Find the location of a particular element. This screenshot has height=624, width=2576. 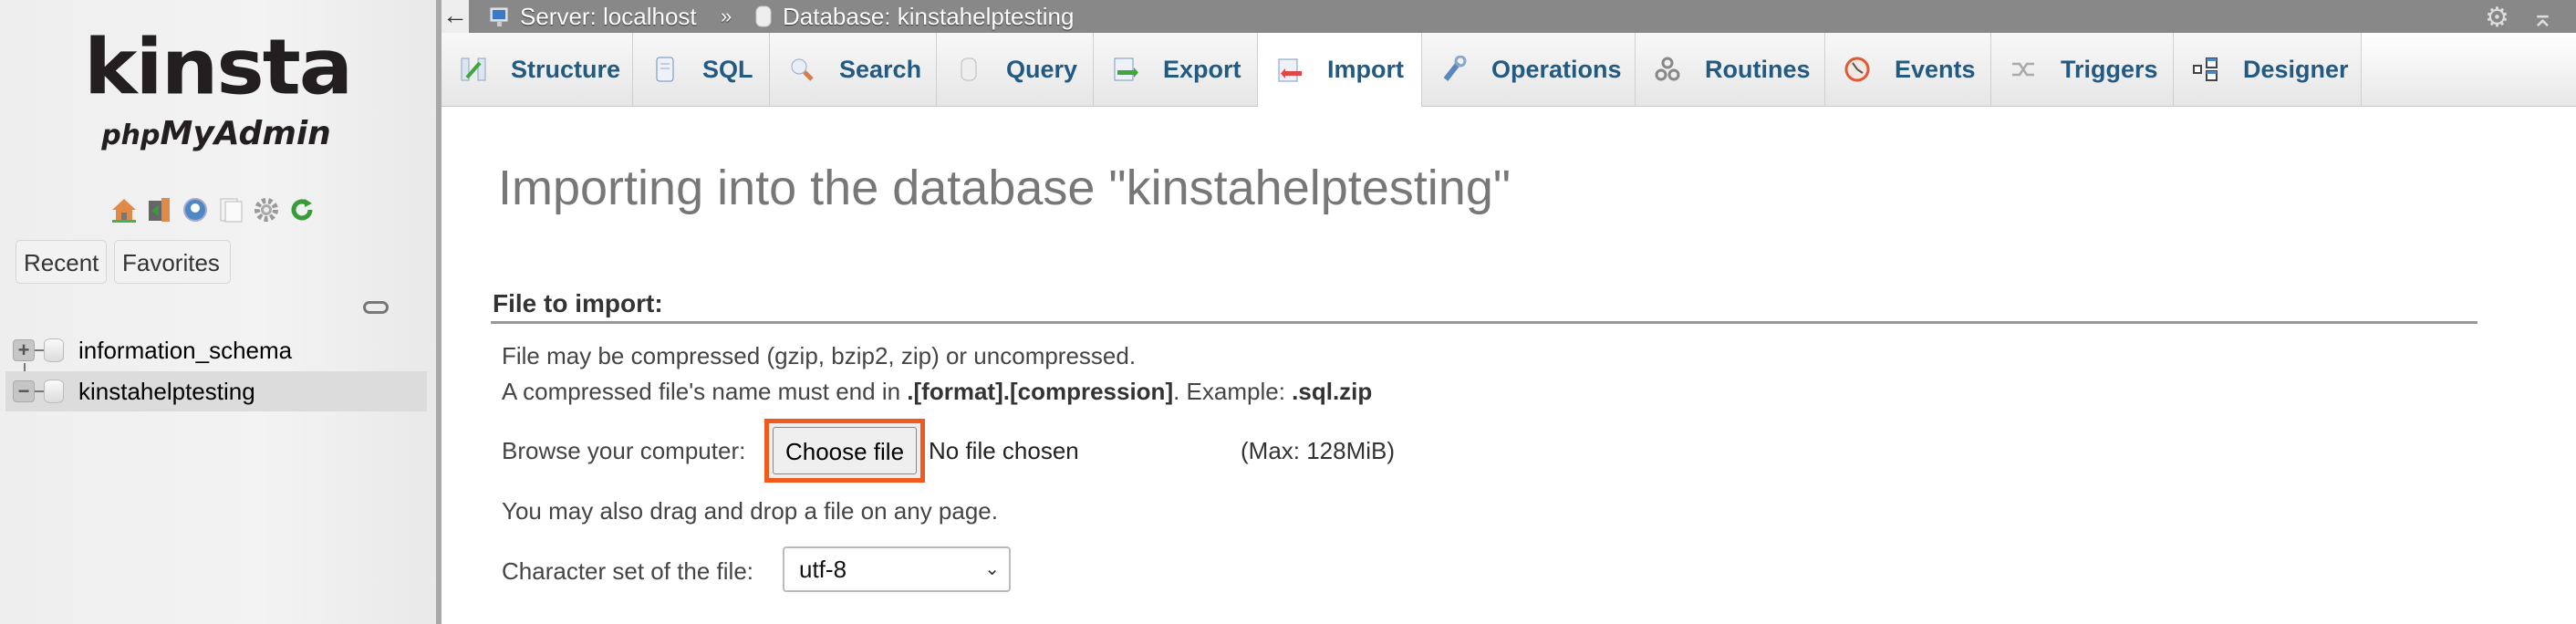

tab-query: Query is located at coordinates (1015, 70).